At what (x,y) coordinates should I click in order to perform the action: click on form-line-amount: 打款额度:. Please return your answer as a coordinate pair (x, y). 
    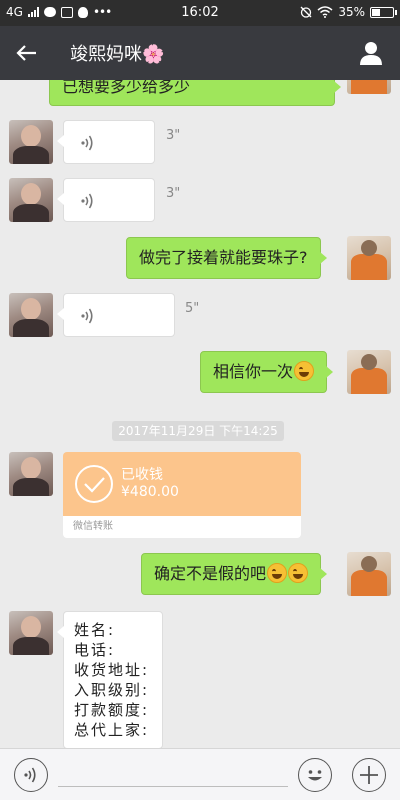
    Looking at the image, I should click on (112, 710).